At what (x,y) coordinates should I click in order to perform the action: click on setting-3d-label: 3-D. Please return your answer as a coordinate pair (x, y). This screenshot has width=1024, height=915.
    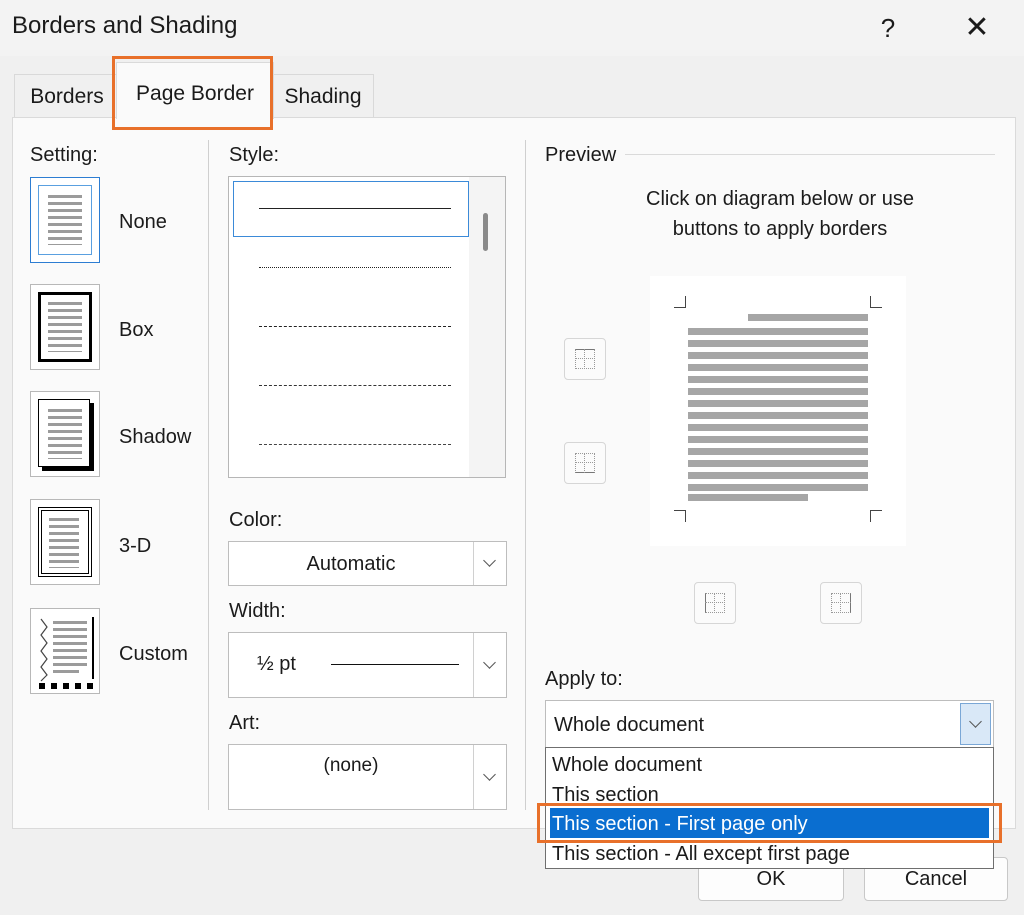
    Looking at the image, I should click on (135, 546).